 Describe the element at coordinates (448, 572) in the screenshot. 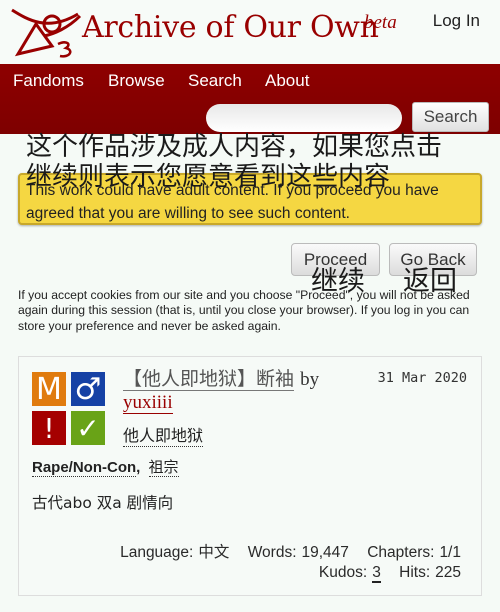

I see `hits-value: 225` at that location.